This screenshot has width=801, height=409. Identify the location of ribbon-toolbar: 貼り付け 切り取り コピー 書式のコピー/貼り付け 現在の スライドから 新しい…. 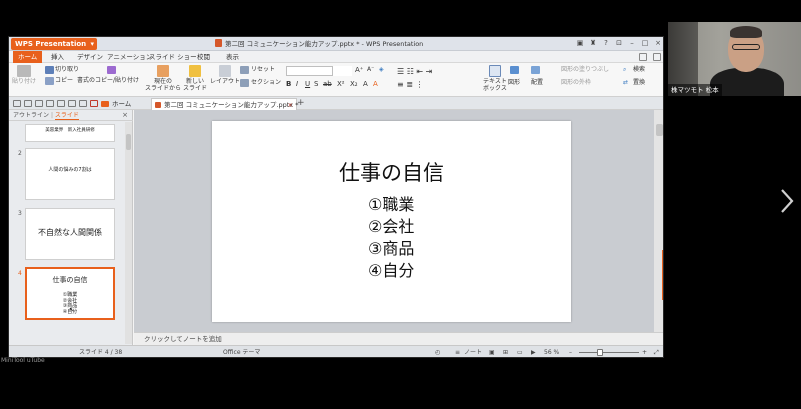
(336, 80).